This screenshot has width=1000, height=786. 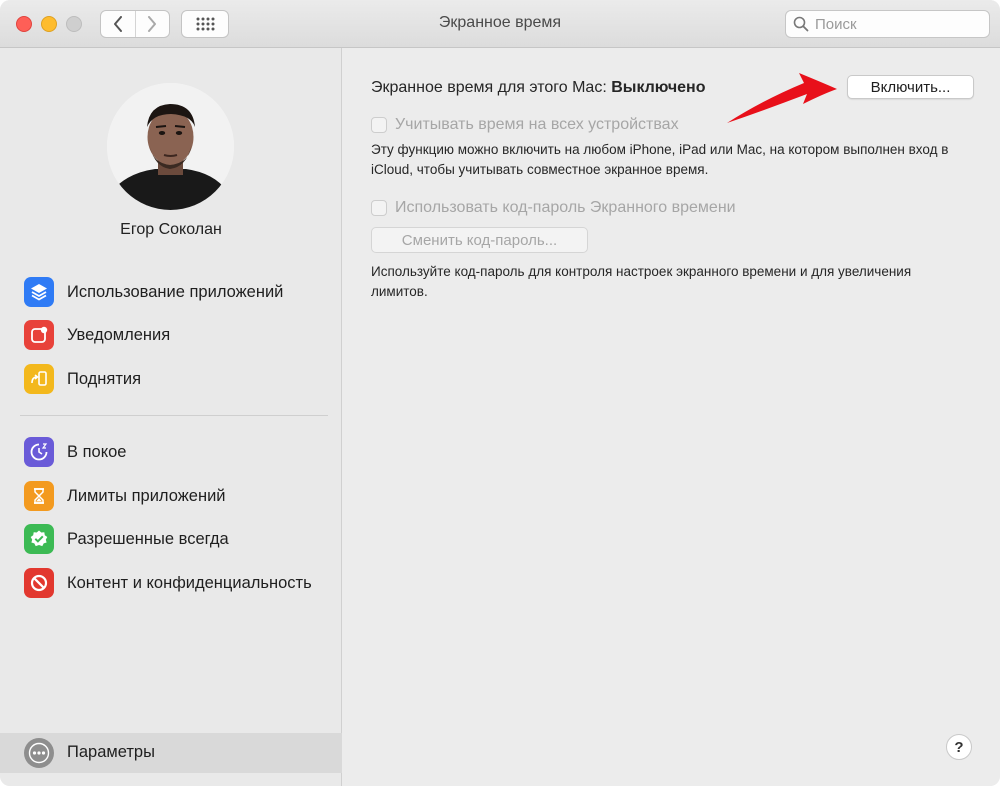 I want to click on sidebar-item-content-privacy: Контент и конфиденциальность, so click(x=171, y=583).